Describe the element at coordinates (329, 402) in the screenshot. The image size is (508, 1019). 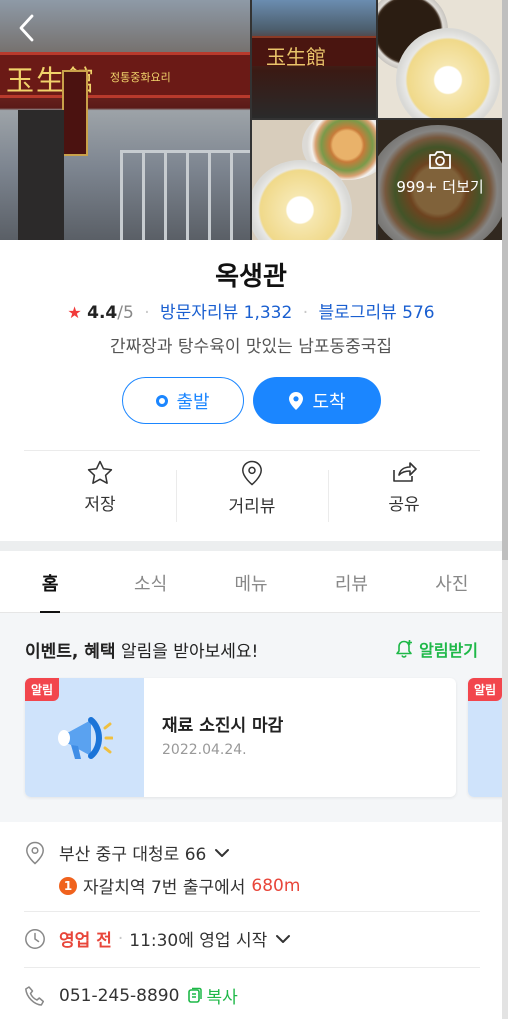
I see `arrive-label: 도착` at that location.